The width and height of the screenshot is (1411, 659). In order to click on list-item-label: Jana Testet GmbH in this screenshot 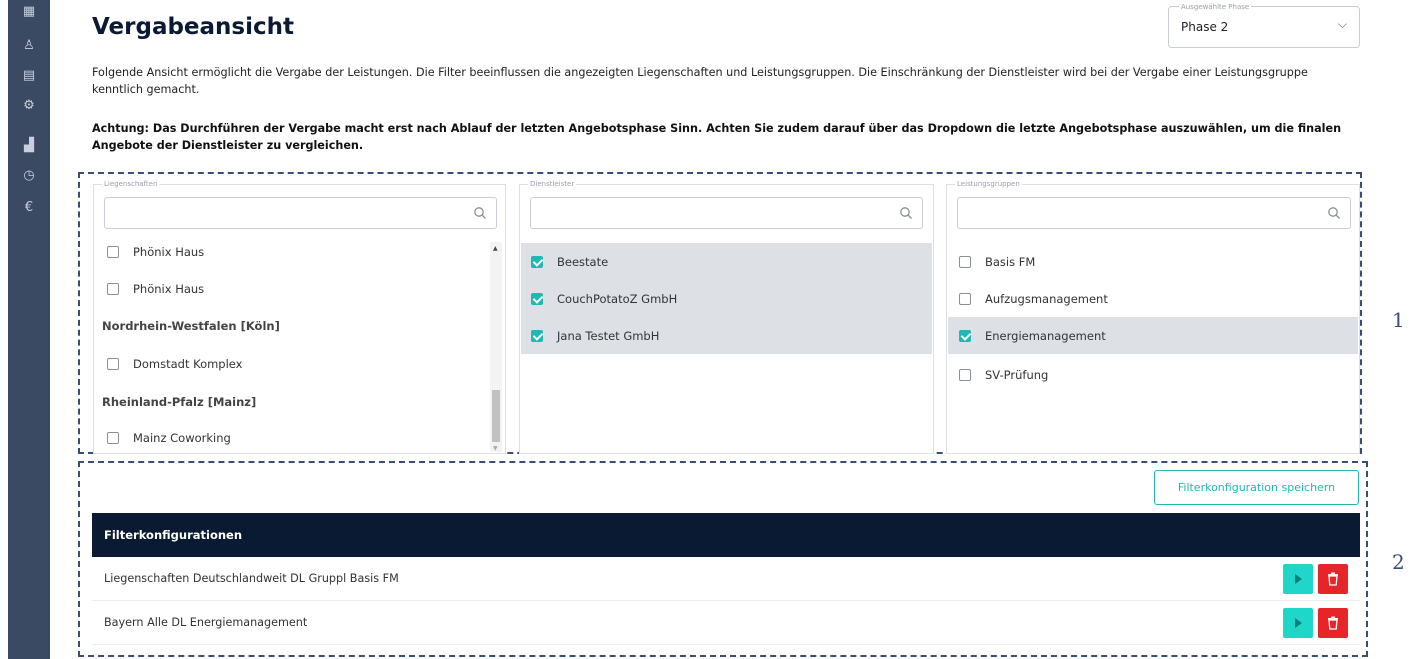, I will do `click(608, 335)`.